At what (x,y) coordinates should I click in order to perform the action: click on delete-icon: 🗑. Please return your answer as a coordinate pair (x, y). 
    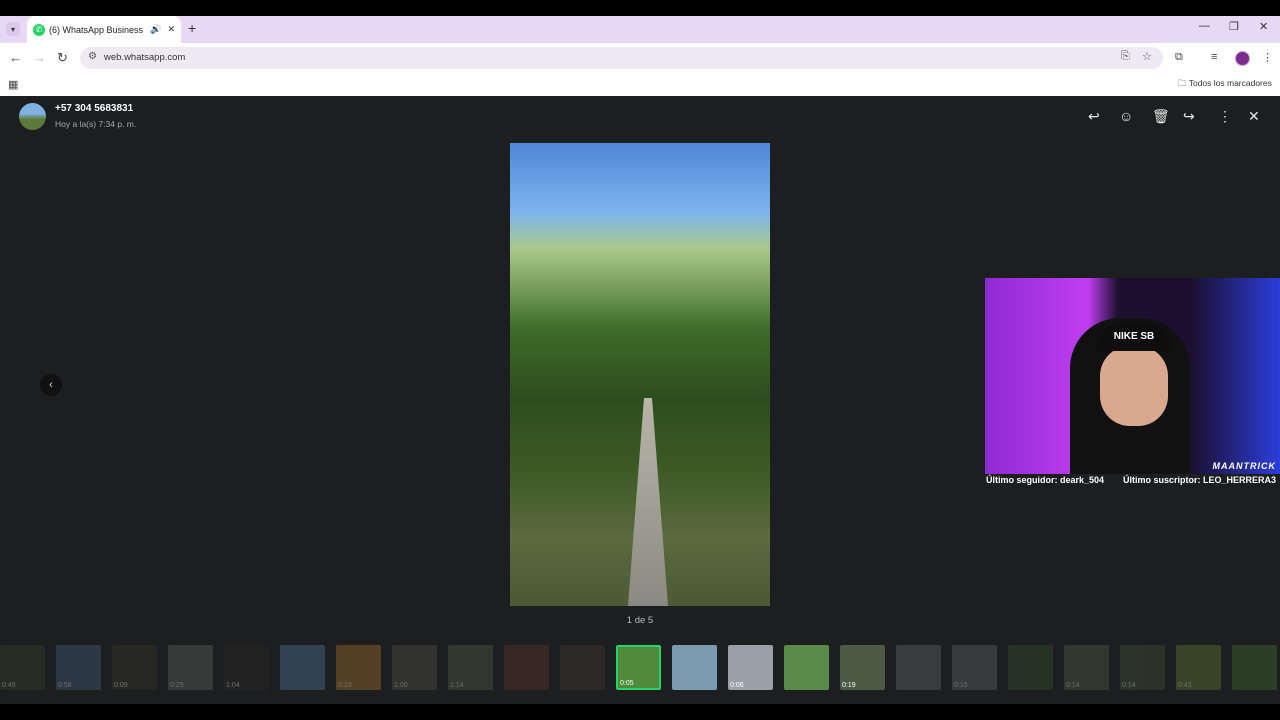
    Looking at the image, I should click on (1161, 116).